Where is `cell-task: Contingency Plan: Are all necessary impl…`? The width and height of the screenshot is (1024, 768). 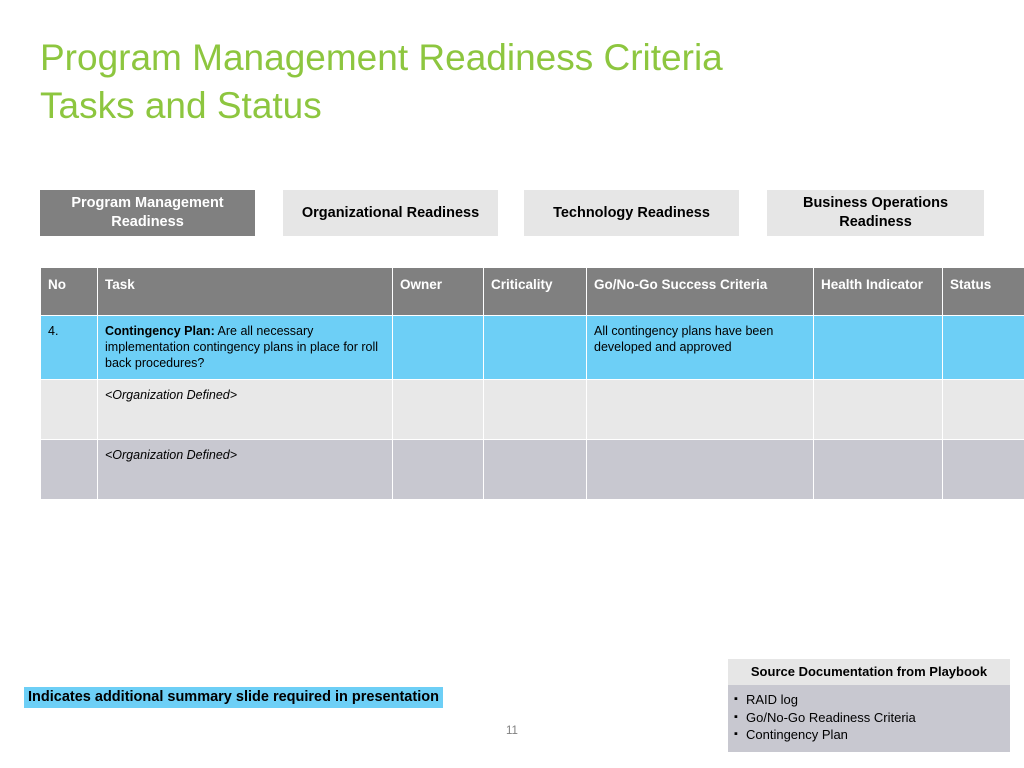
cell-task: Contingency Plan: Are all necessary impl… is located at coordinates (245, 347).